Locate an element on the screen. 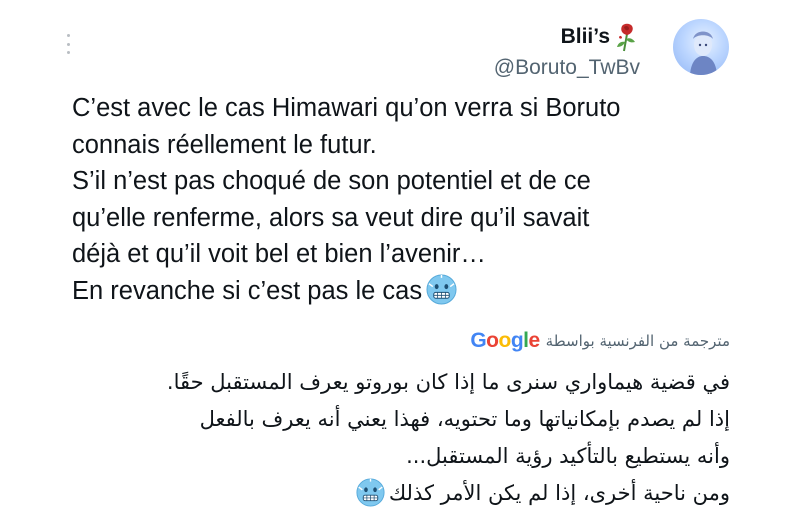  translation-attribution: مترجمة من الفرنسية بواسطة Google is located at coordinates (600, 341).